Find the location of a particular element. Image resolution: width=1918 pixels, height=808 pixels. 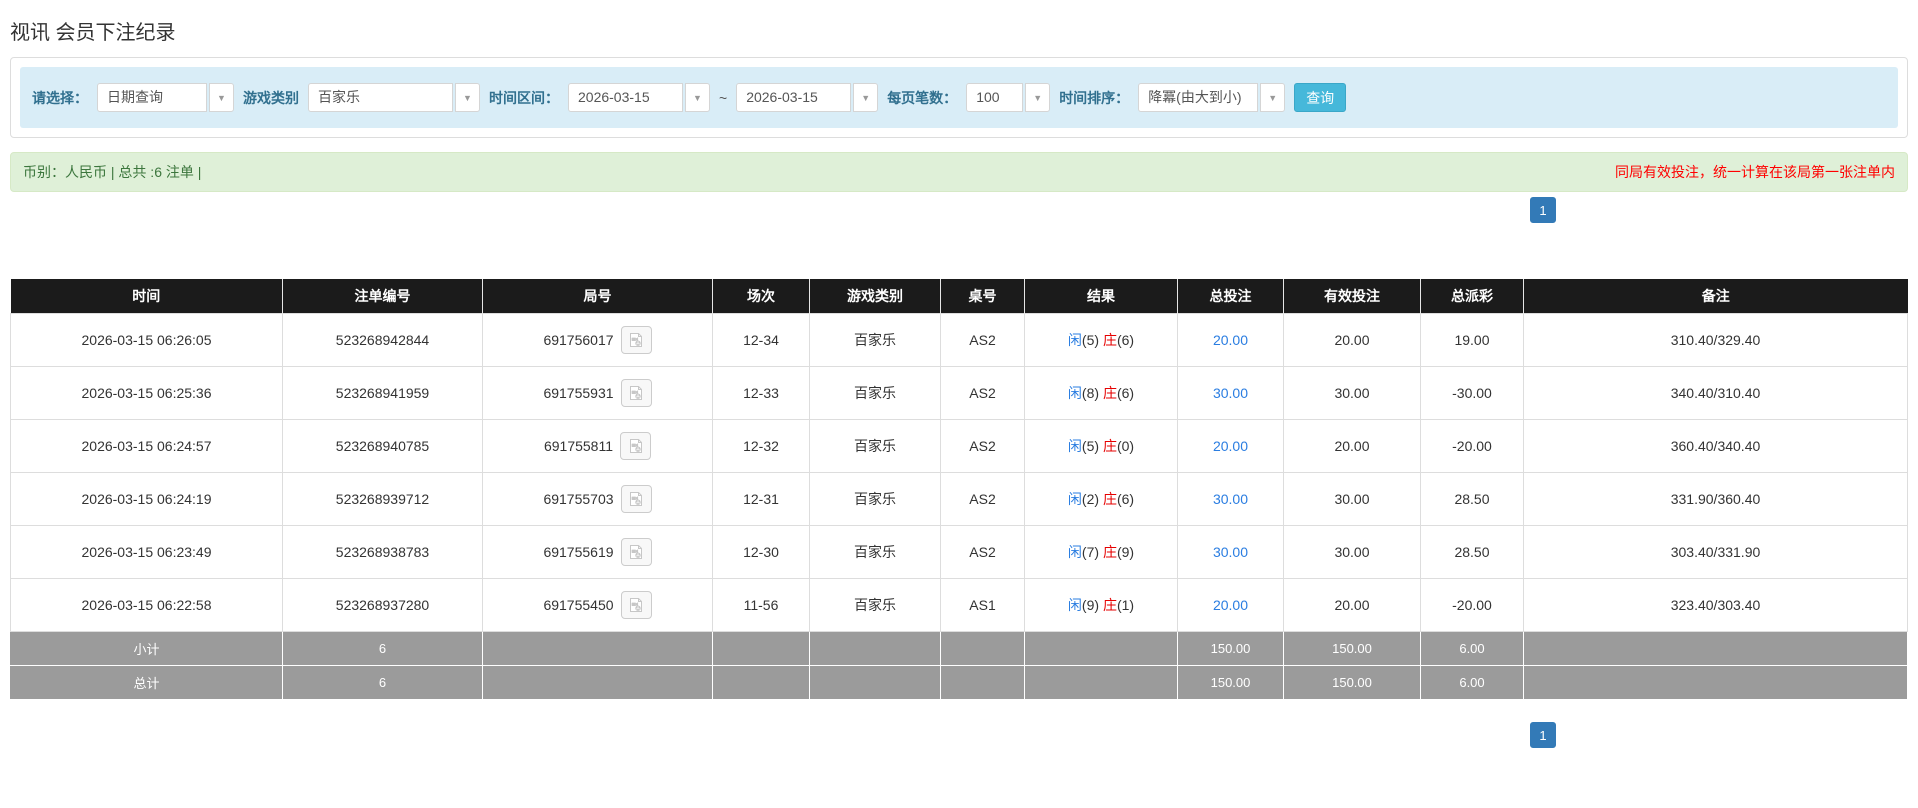

cell-table-no: AS2 is located at coordinates (982, 446).